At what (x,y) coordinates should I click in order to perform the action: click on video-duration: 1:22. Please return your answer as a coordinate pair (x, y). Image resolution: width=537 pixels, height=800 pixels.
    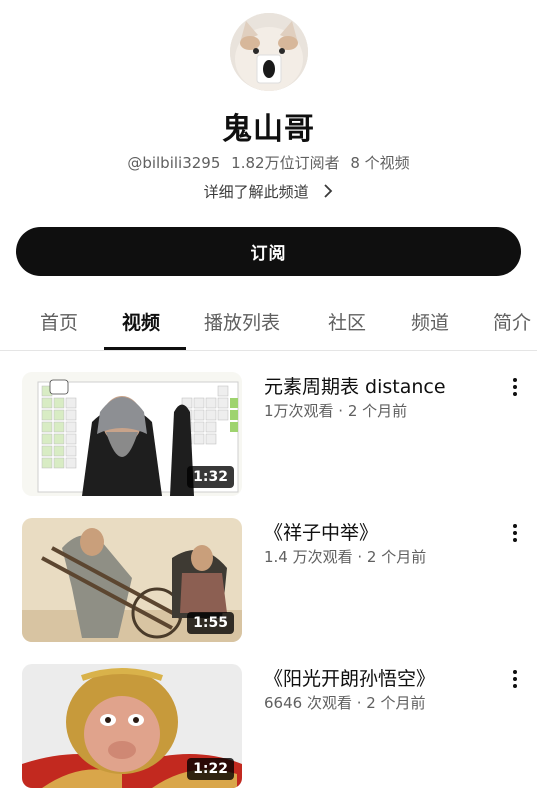
    Looking at the image, I should click on (210, 769).